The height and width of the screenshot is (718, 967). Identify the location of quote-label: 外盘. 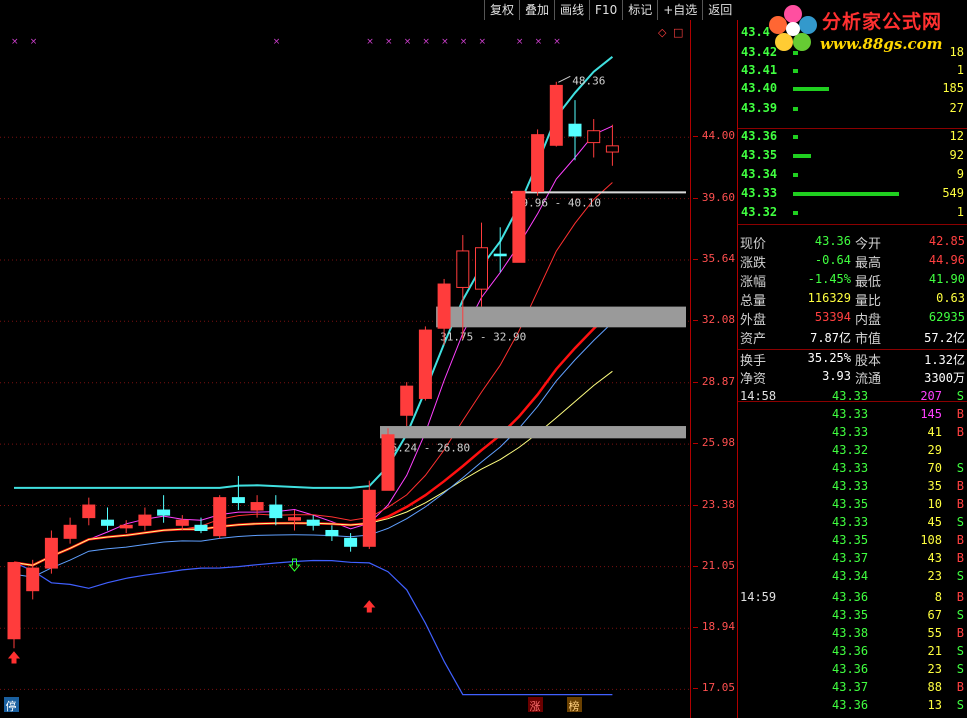
(753, 320).